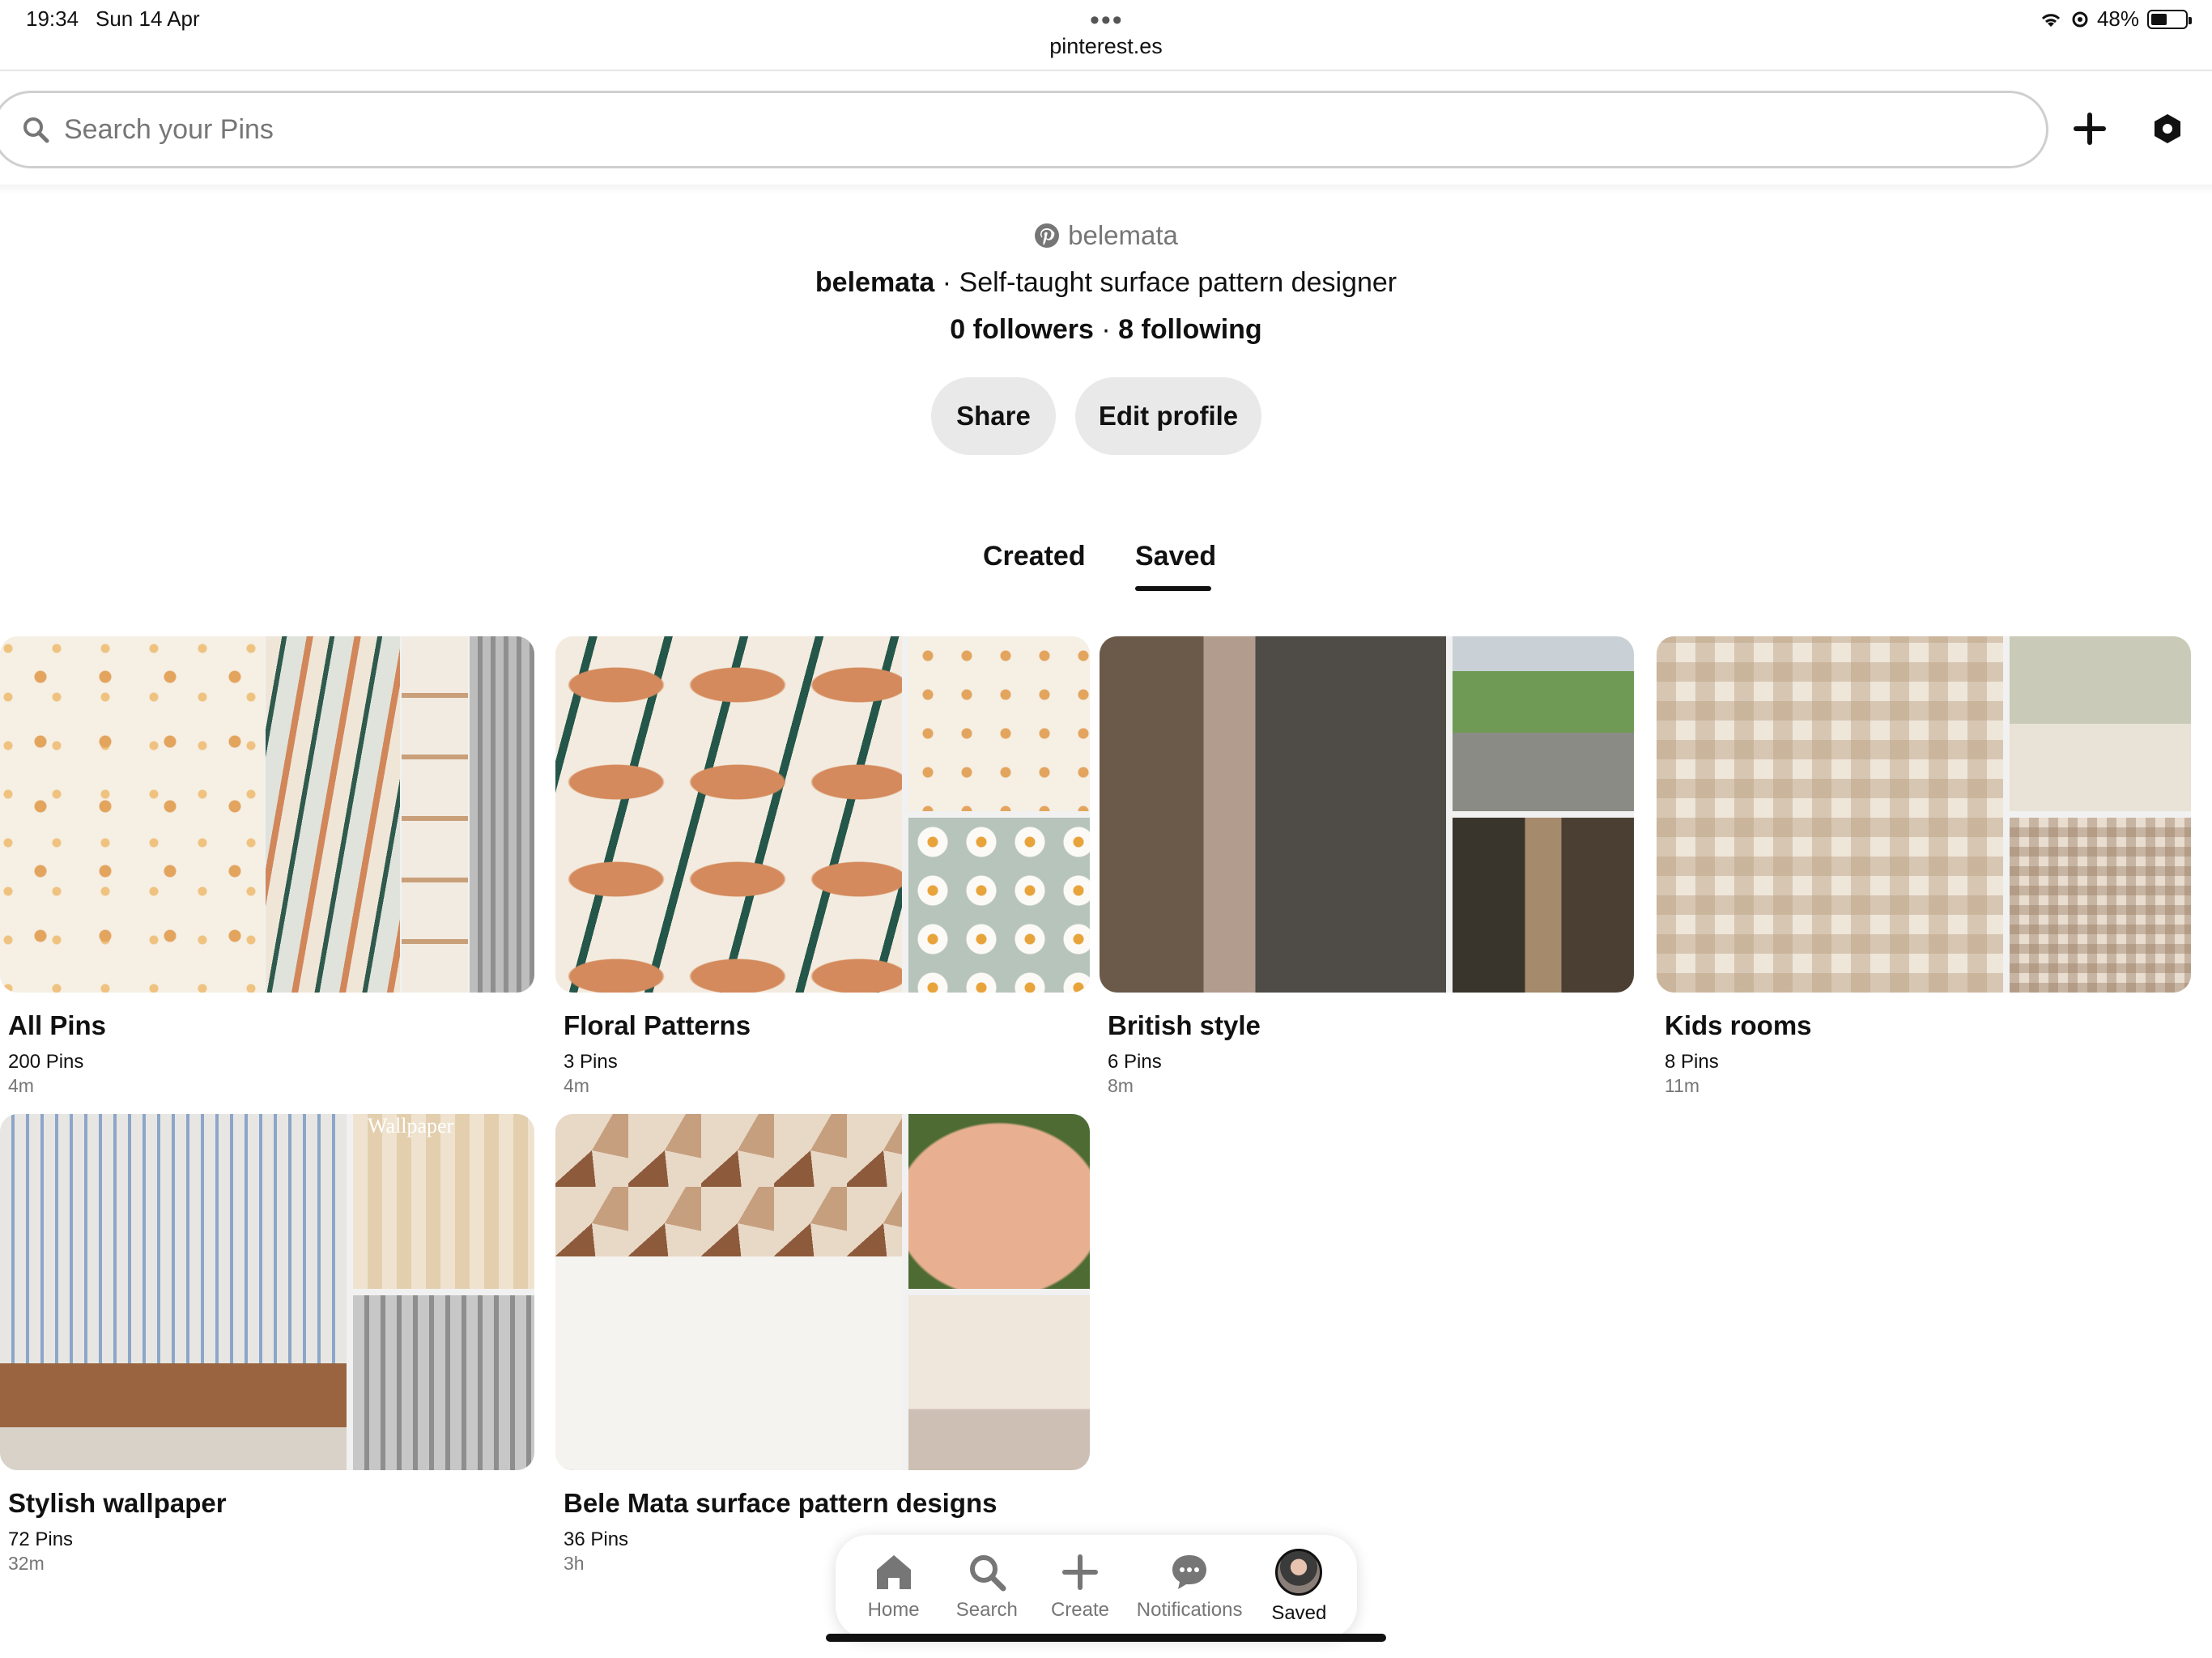 This screenshot has height=1658, width=2212. I want to click on tab-active-indicator, so click(1173, 588).